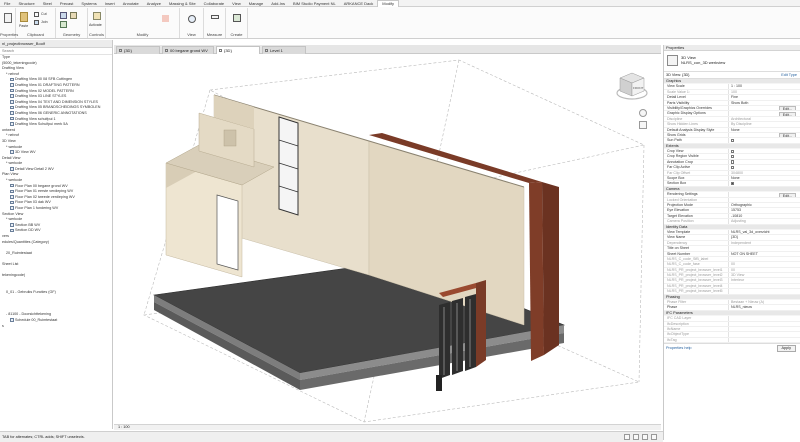 The width and height of the screenshot is (800, 442). I want to click on copy-icon, so click(153, 14).